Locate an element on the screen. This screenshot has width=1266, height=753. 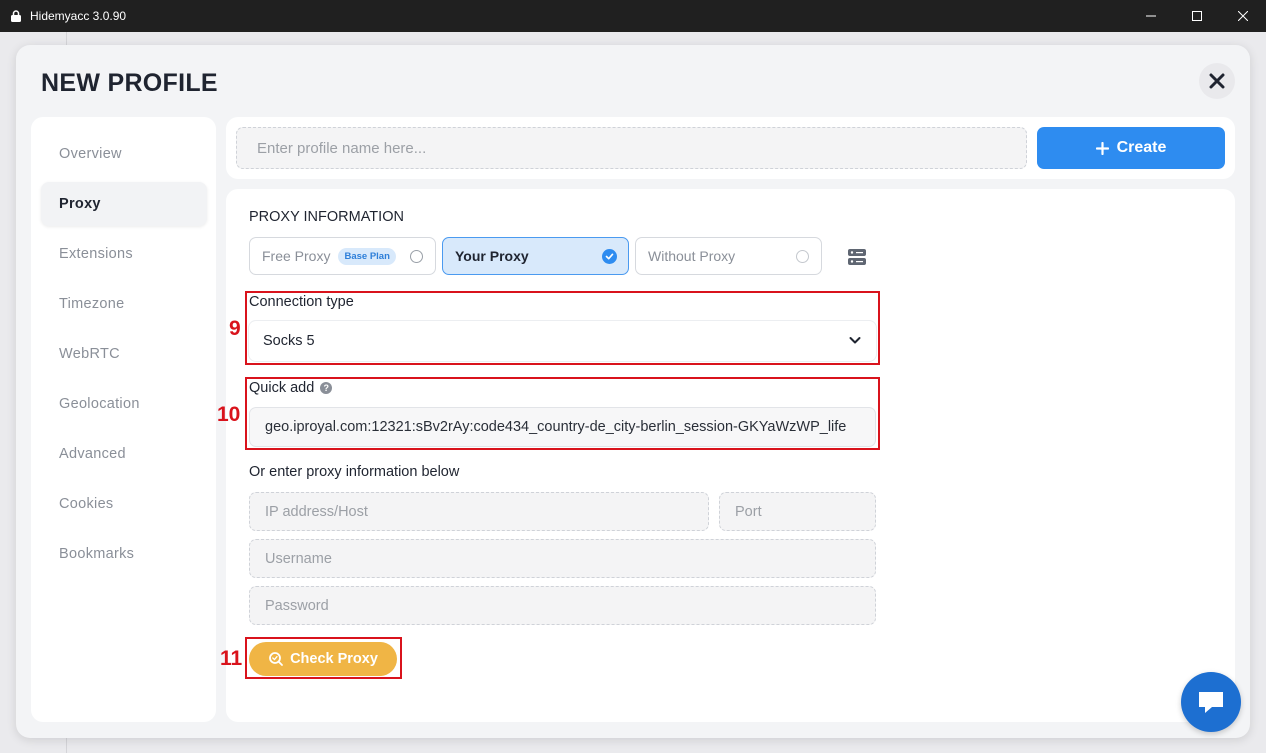
sidebar-item-bookmarks: Bookmarks is located at coordinates (124, 554).